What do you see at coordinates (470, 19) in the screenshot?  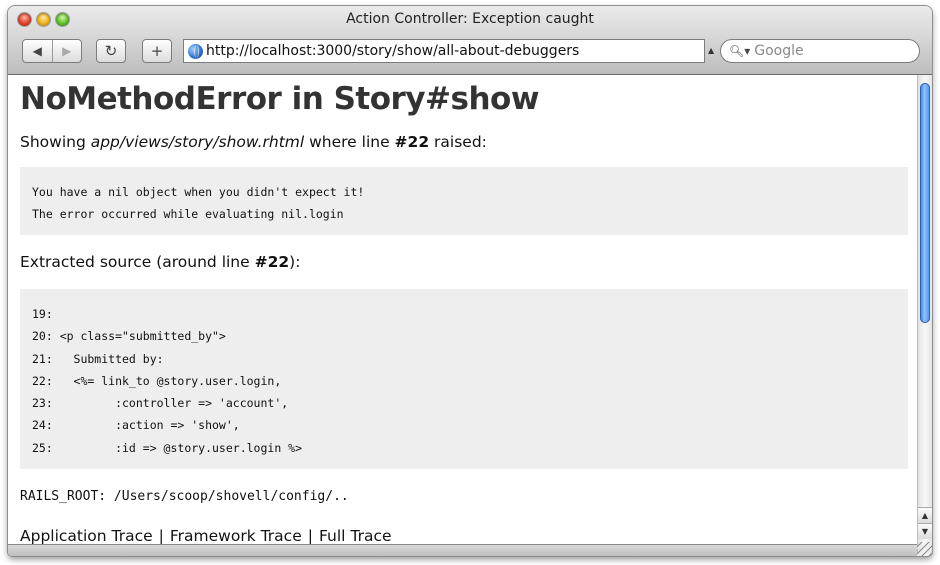 I see `window-title: Action Controller: Exception caught` at bounding box center [470, 19].